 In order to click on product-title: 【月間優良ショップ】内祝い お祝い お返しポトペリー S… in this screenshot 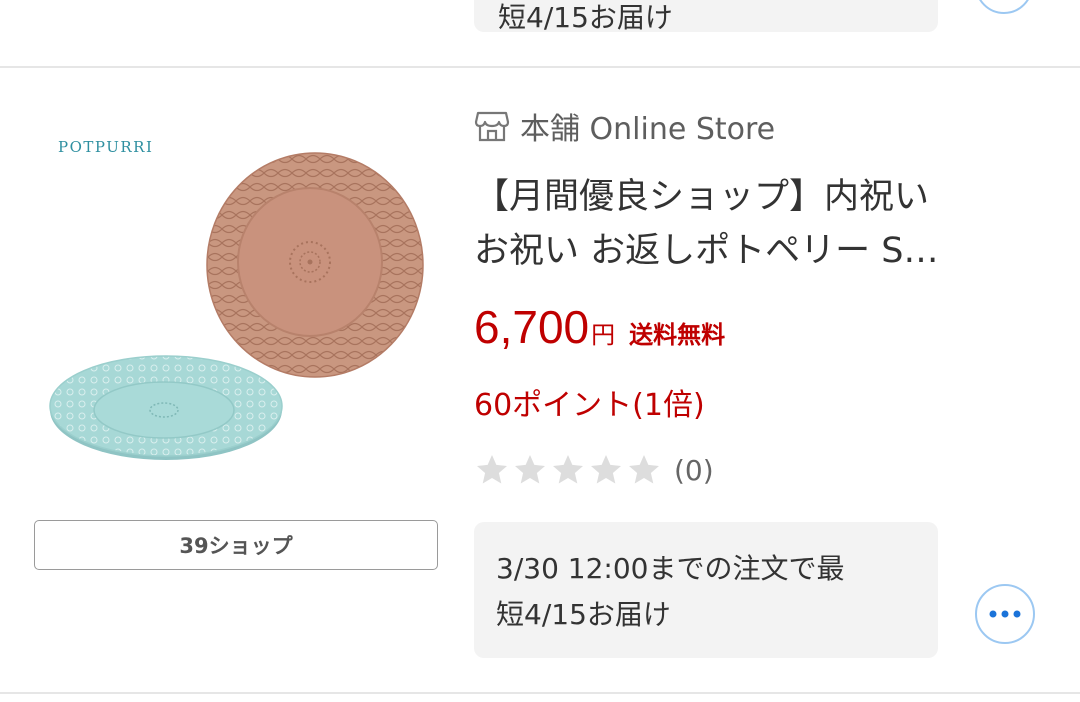, I will do `click(749, 224)`.